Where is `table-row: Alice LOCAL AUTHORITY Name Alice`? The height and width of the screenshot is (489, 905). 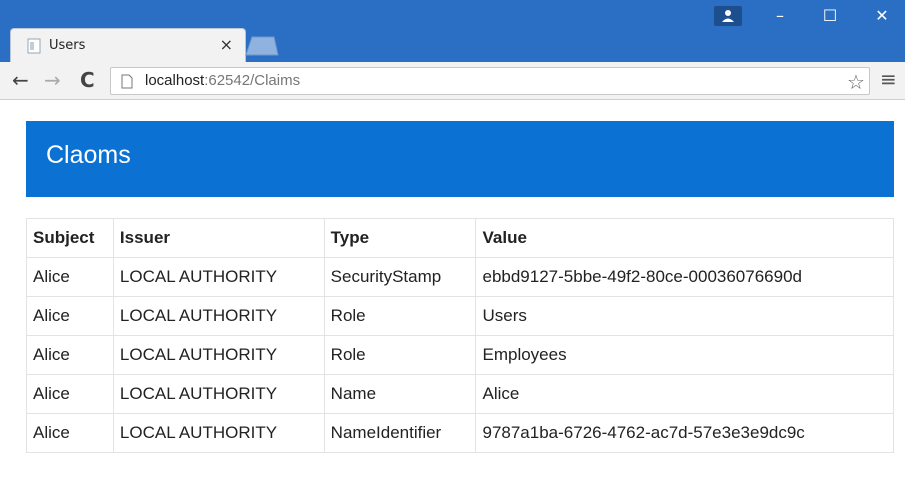
table-row: Alice LOCAL AUTHORITY Name Alice is located at coordinates (460, 394).